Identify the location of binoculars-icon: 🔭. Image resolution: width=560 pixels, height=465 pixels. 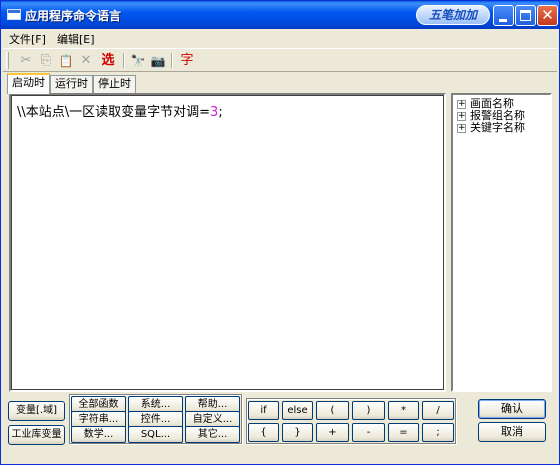
(138, 61).